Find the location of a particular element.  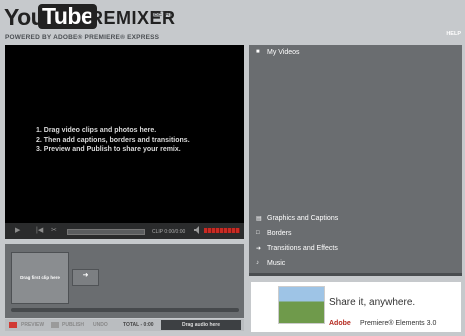

undo-button: UNDO is located at coordinates (100, 325).